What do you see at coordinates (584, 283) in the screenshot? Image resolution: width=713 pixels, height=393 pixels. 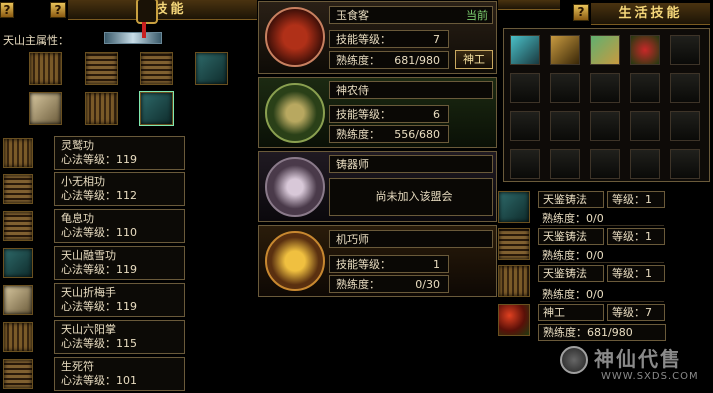 I see `life-skill-row-3: 天鉴铸法 等级：1 熟练度：0/0` at bounding box center [584, 283].